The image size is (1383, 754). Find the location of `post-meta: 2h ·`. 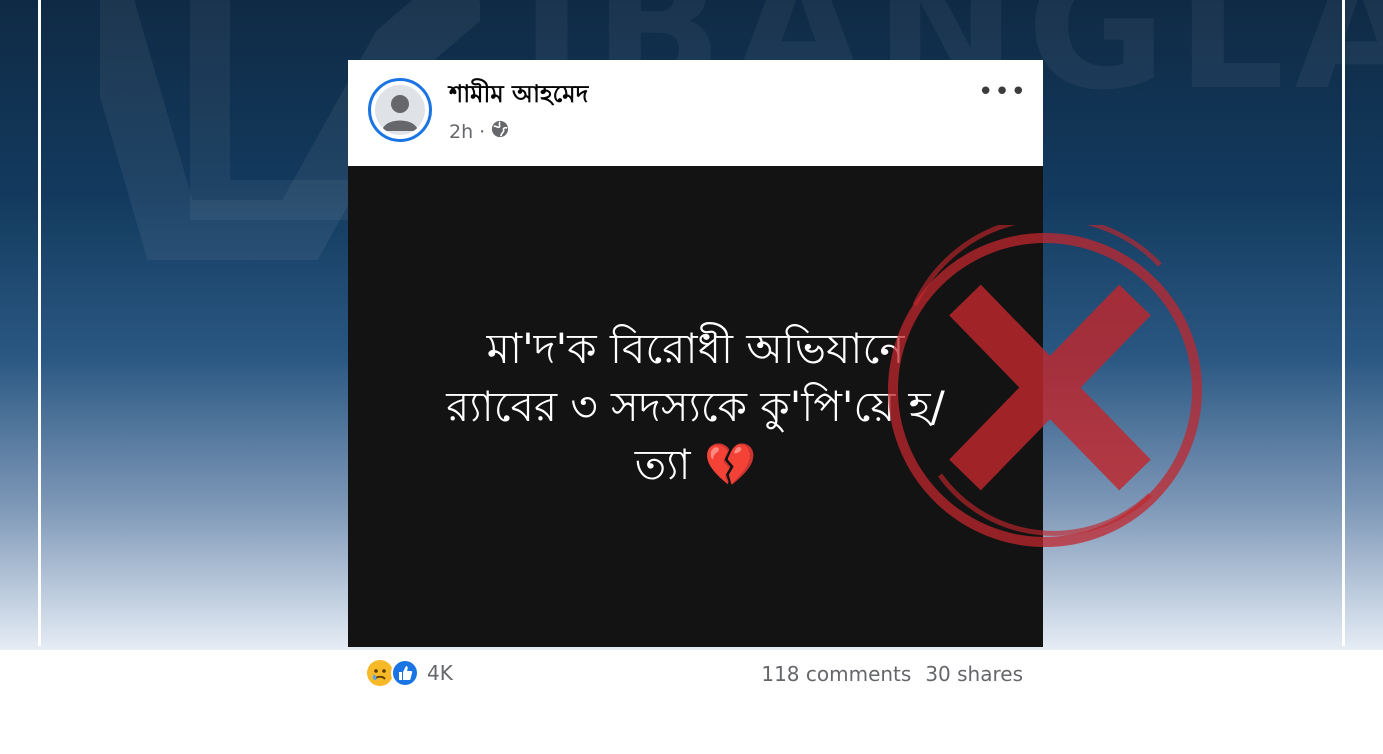

post-meta: 2h · is located at coordinates (479, 131).